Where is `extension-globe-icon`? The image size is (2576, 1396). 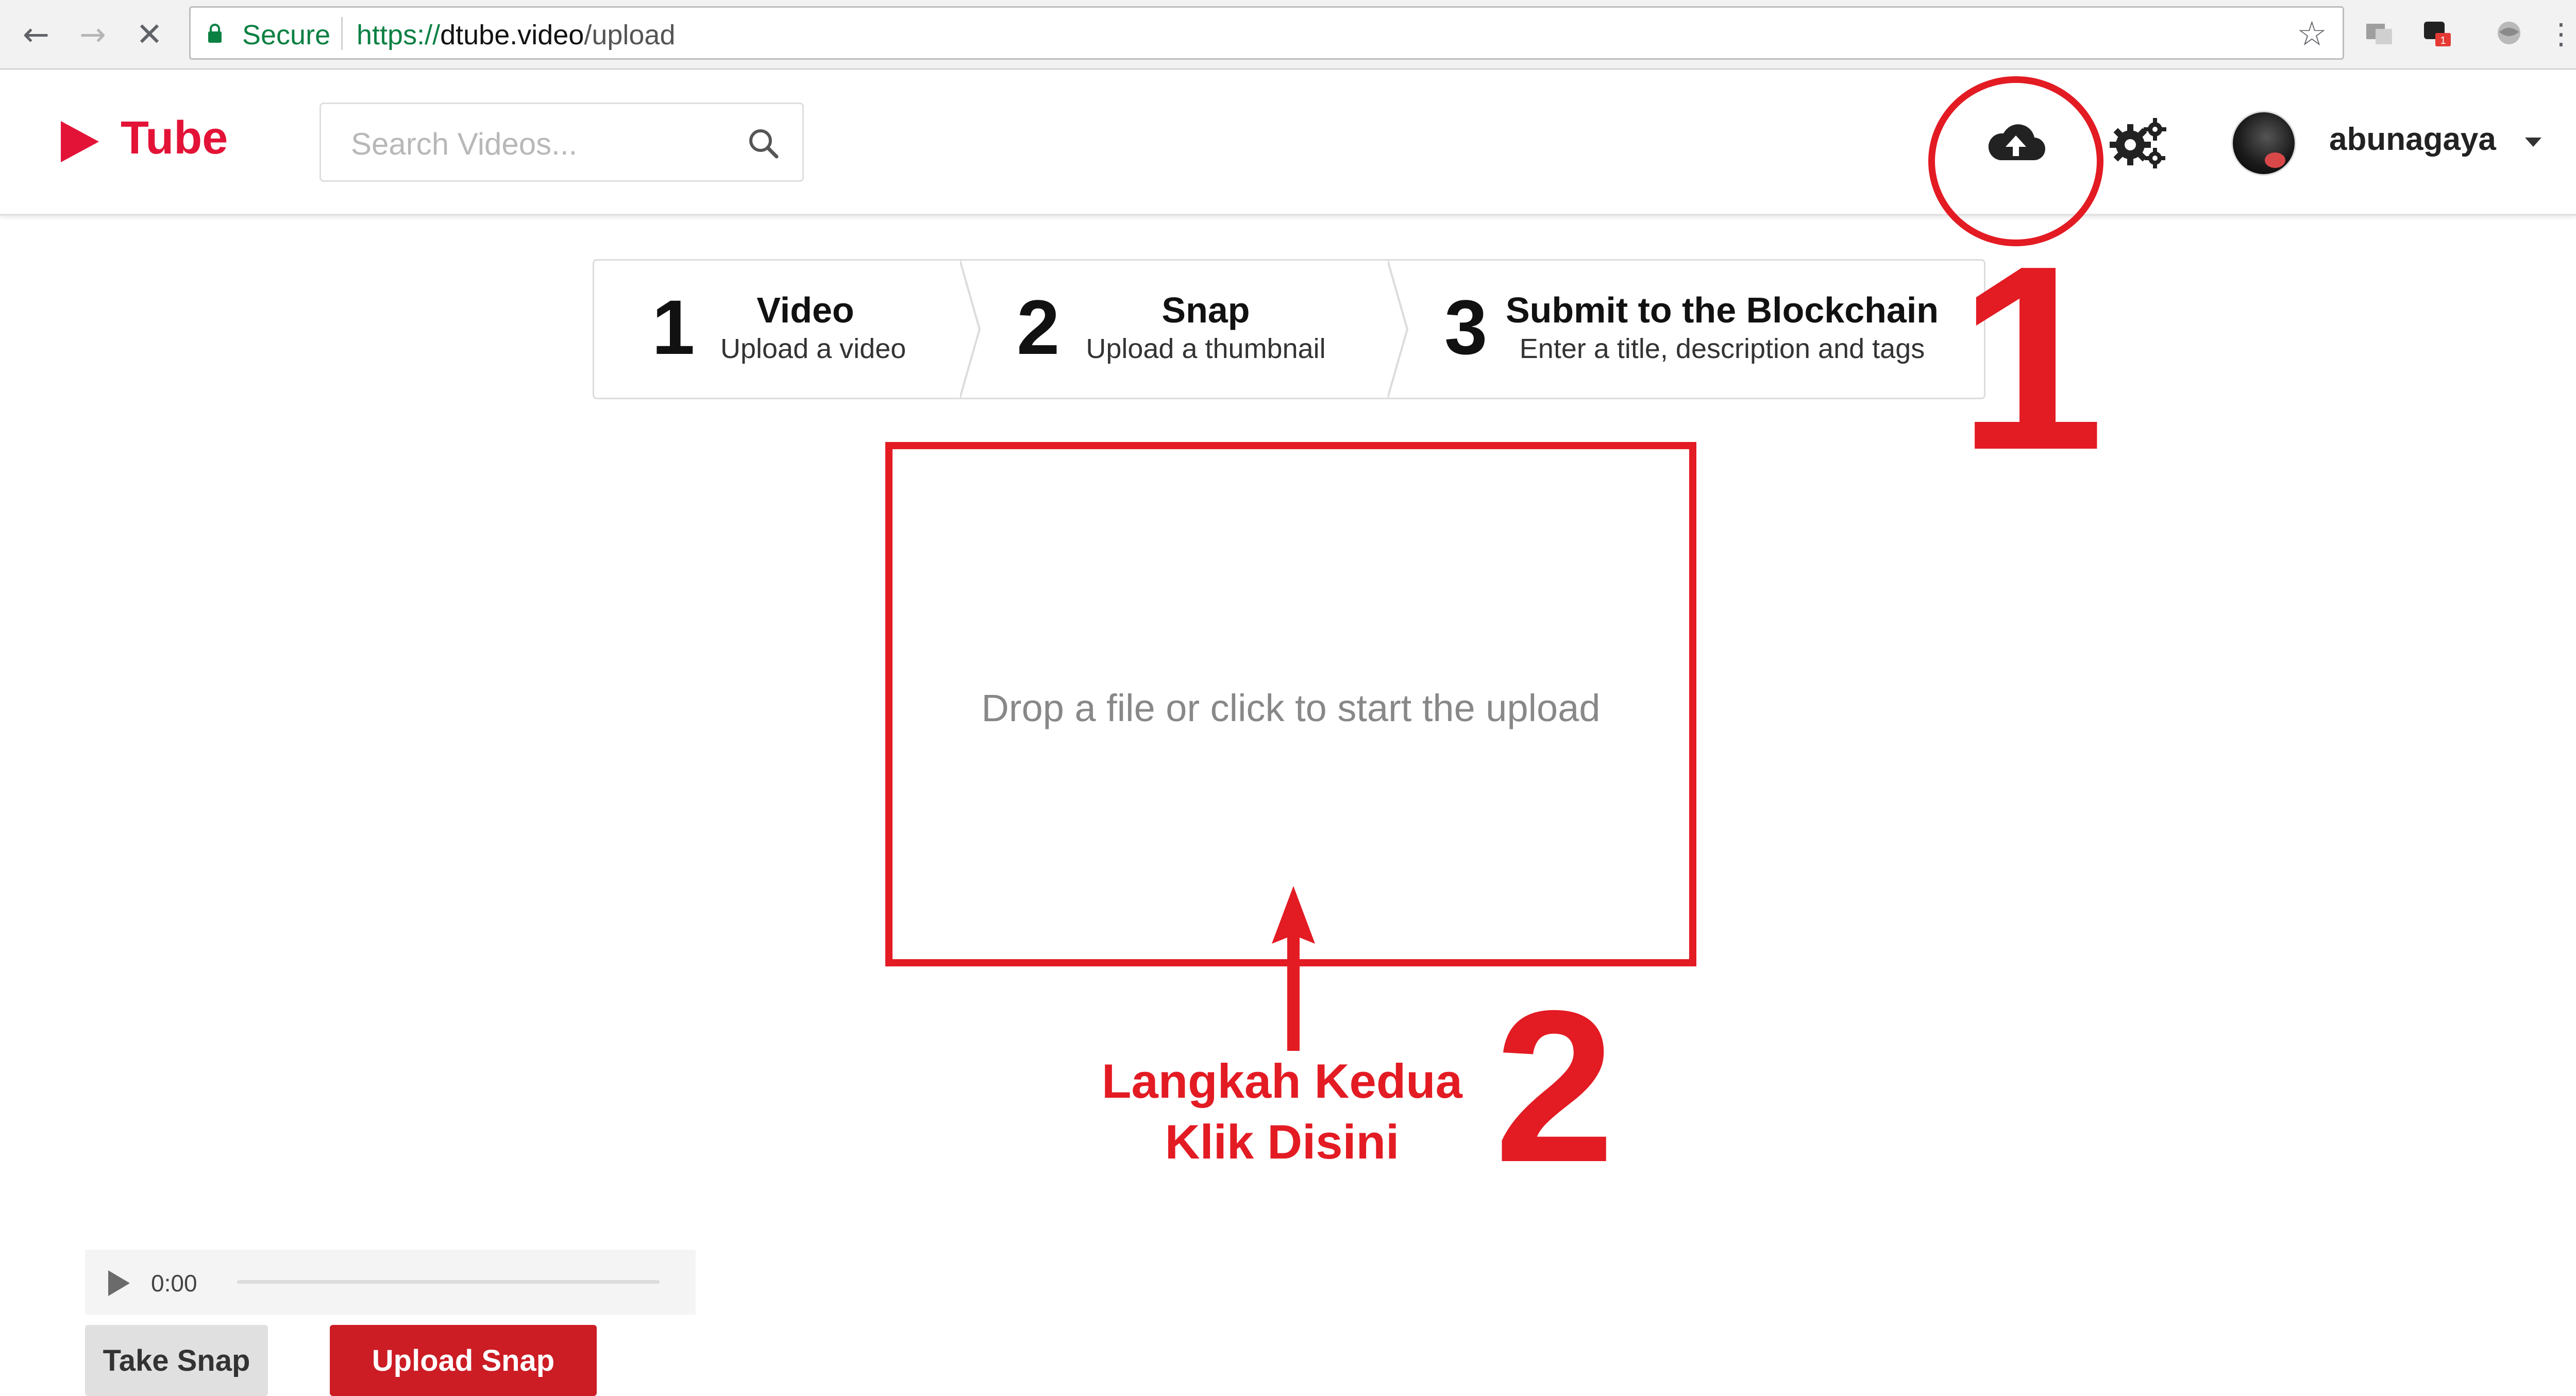
extension-globe-icon is located at coordinates (2509, 33).